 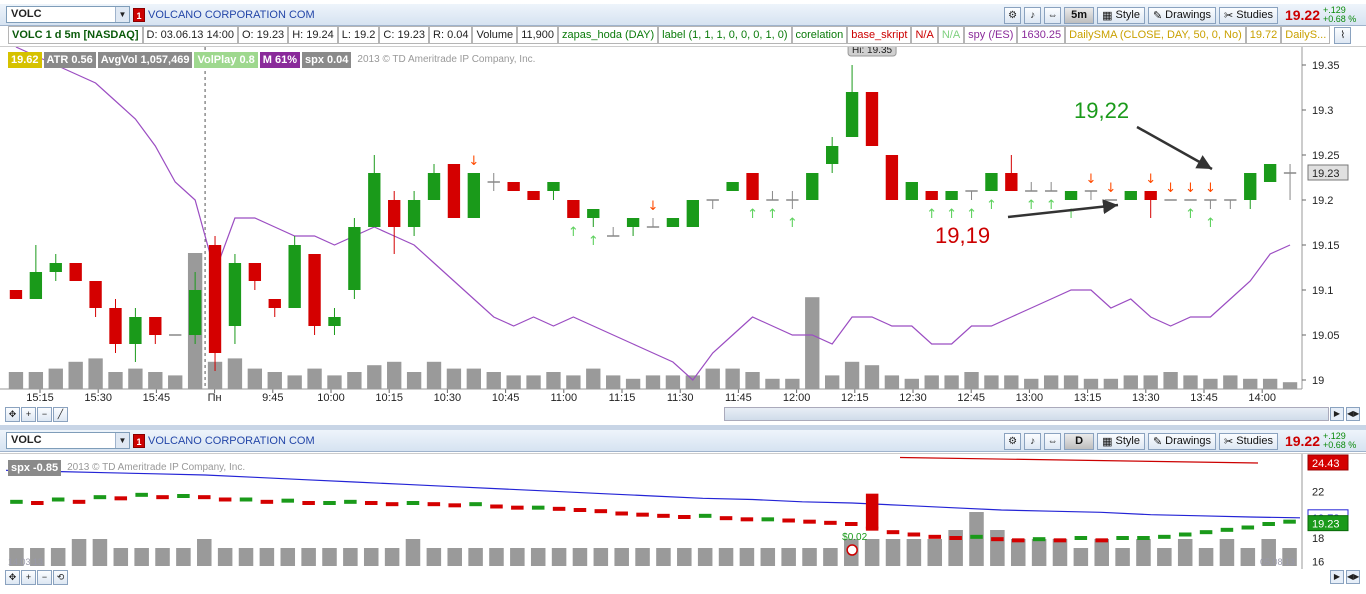 What do you see at coordinates (12, 577) in the screenshot?
I see `lower-pan-icon: ✥` at bounding box center [12, 577].